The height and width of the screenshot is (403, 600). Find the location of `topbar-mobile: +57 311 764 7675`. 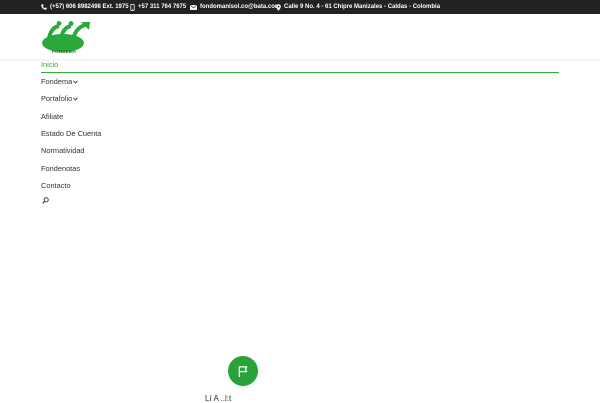

topbar-mobile: +57 311 764 7675 is located at coordinates (158, 7).